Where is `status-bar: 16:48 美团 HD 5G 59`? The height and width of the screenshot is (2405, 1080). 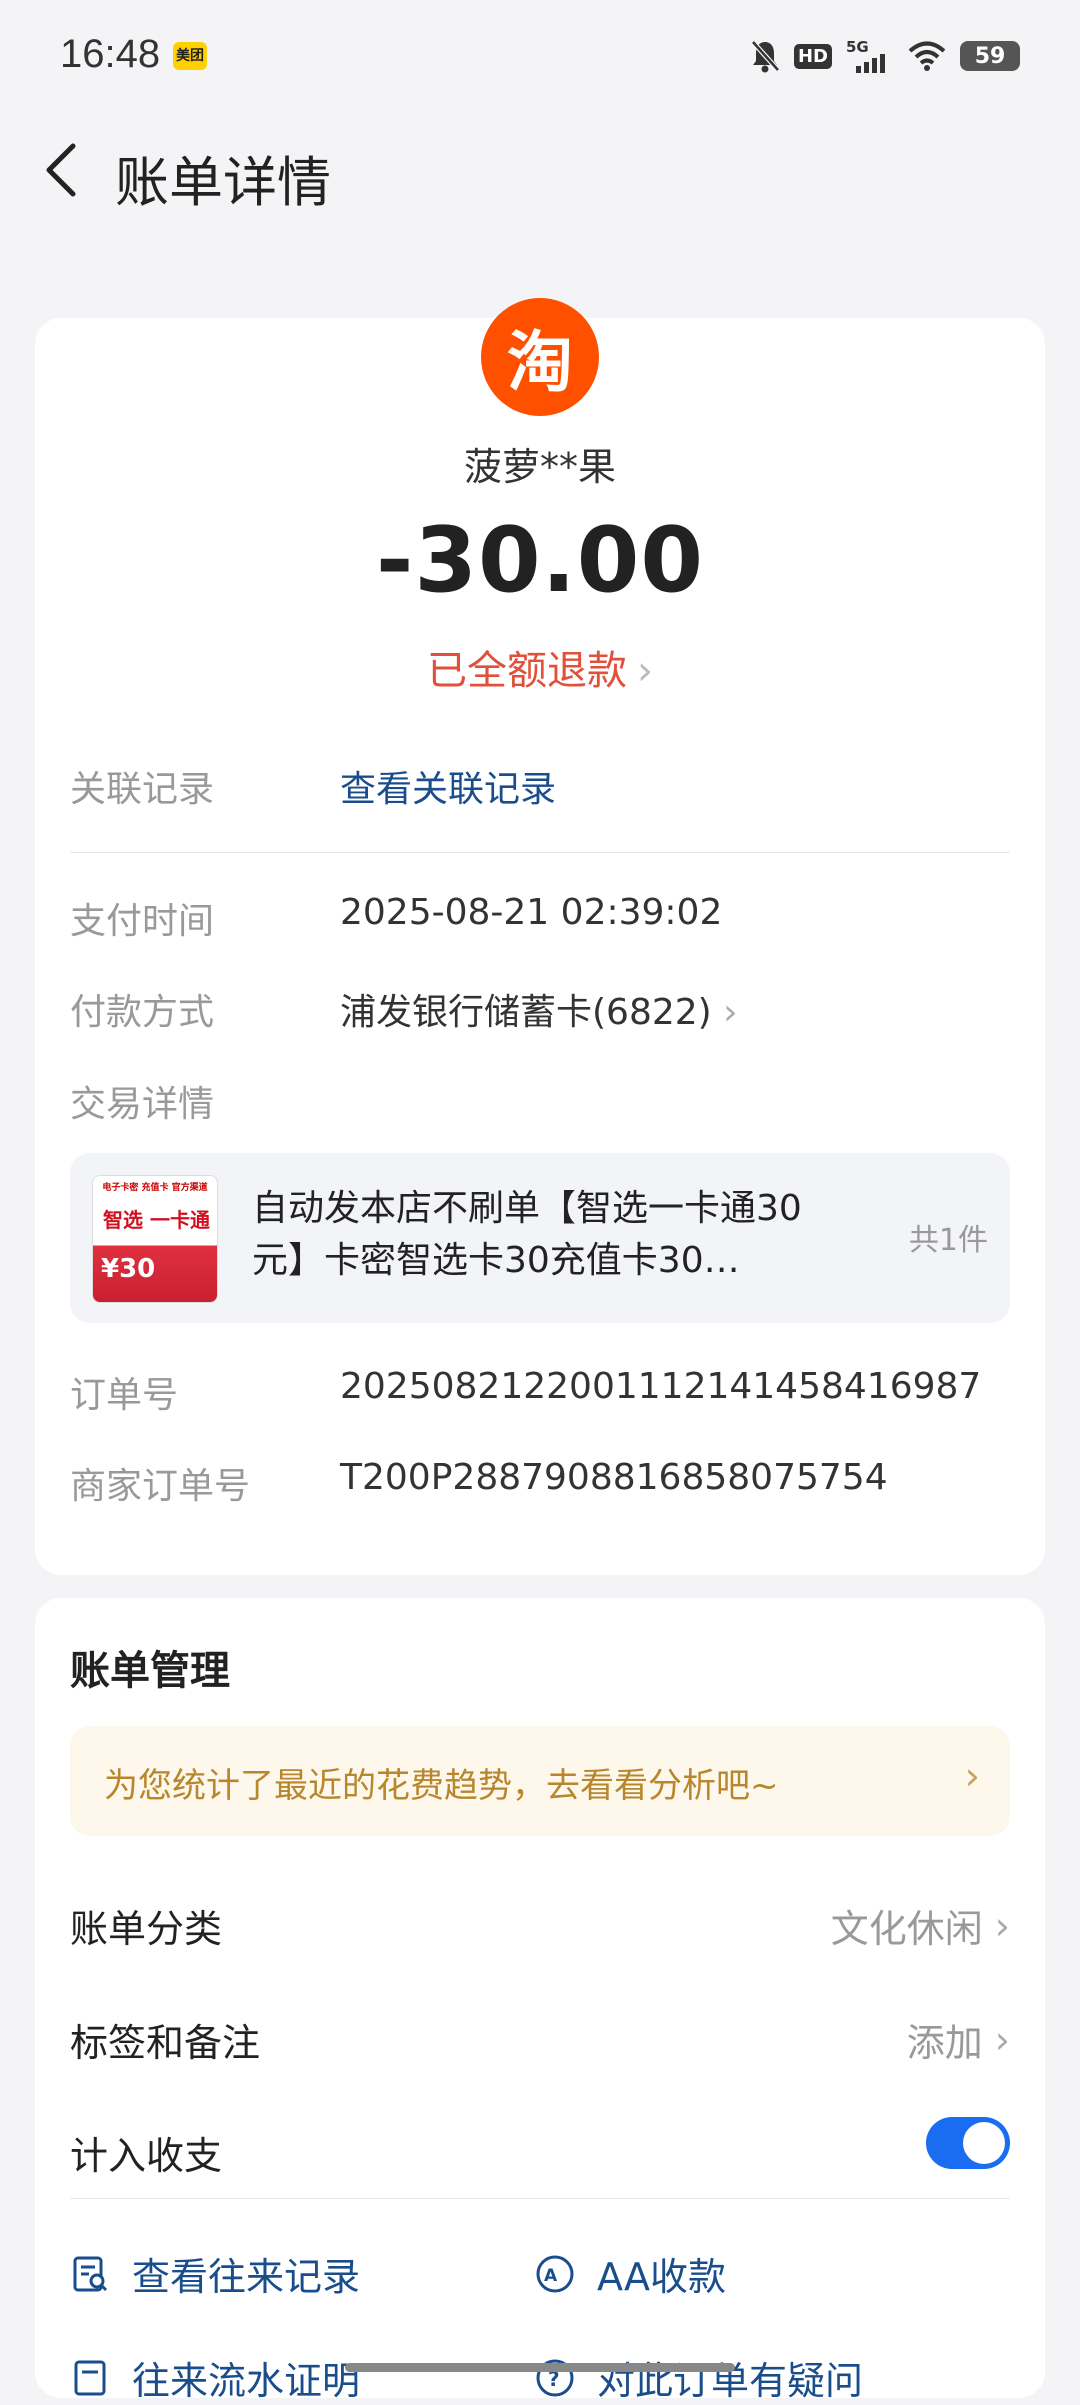 status-bar: 16:48 美团 HD 5G 59 is located at coordinates (540, 55).